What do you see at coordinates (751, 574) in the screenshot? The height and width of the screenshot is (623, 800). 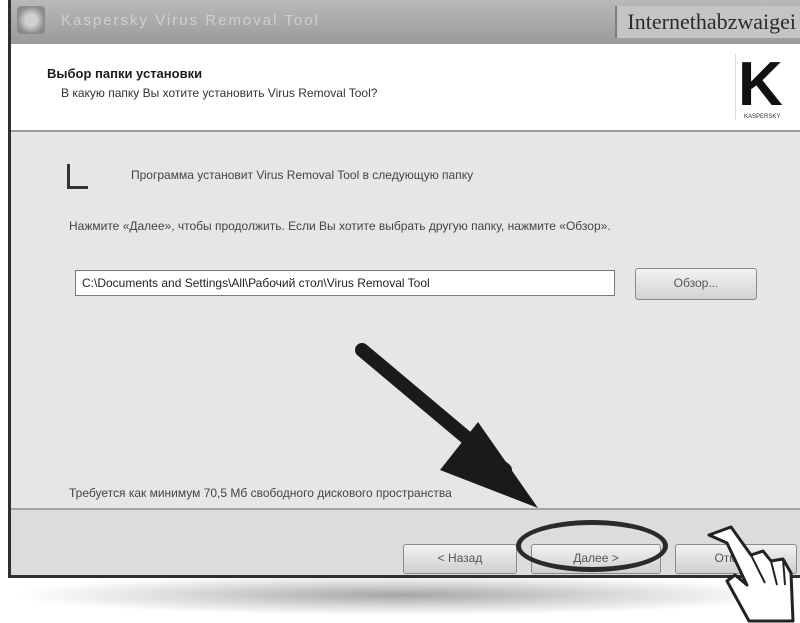 I see `hand-cursor-icon` at bounding box center [751, 574].